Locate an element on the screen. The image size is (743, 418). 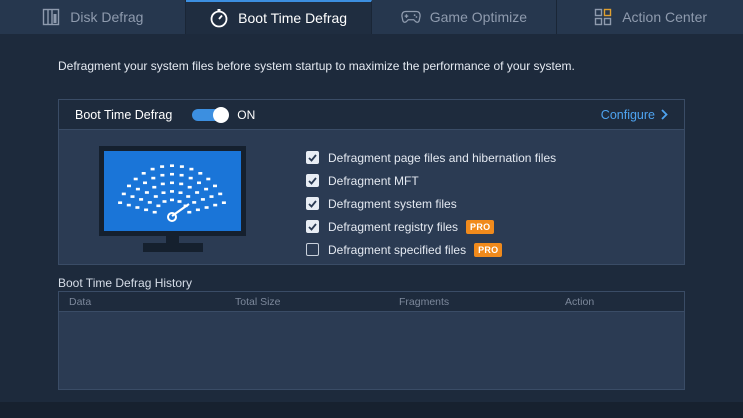
toggle-state-label: ON is located at coordinates (246, 114).